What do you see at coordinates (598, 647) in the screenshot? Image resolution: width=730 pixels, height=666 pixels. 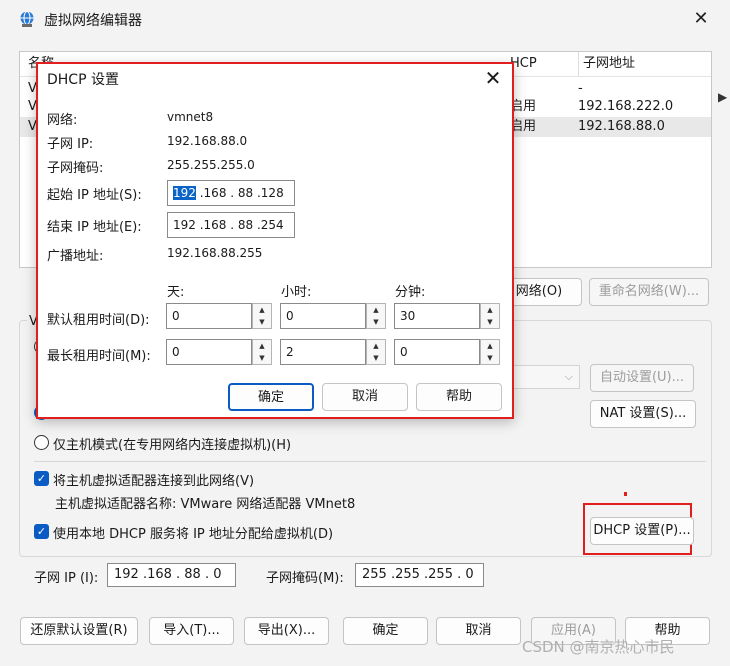 I see `watermark-text: CSDN @南京热心市民` at bounding box center [598, 647].